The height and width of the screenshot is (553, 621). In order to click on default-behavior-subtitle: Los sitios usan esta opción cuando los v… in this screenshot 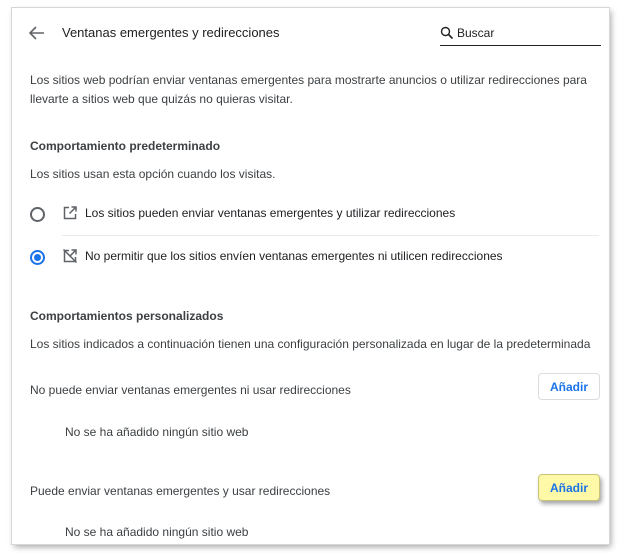, I will do `click(153, 174)`.